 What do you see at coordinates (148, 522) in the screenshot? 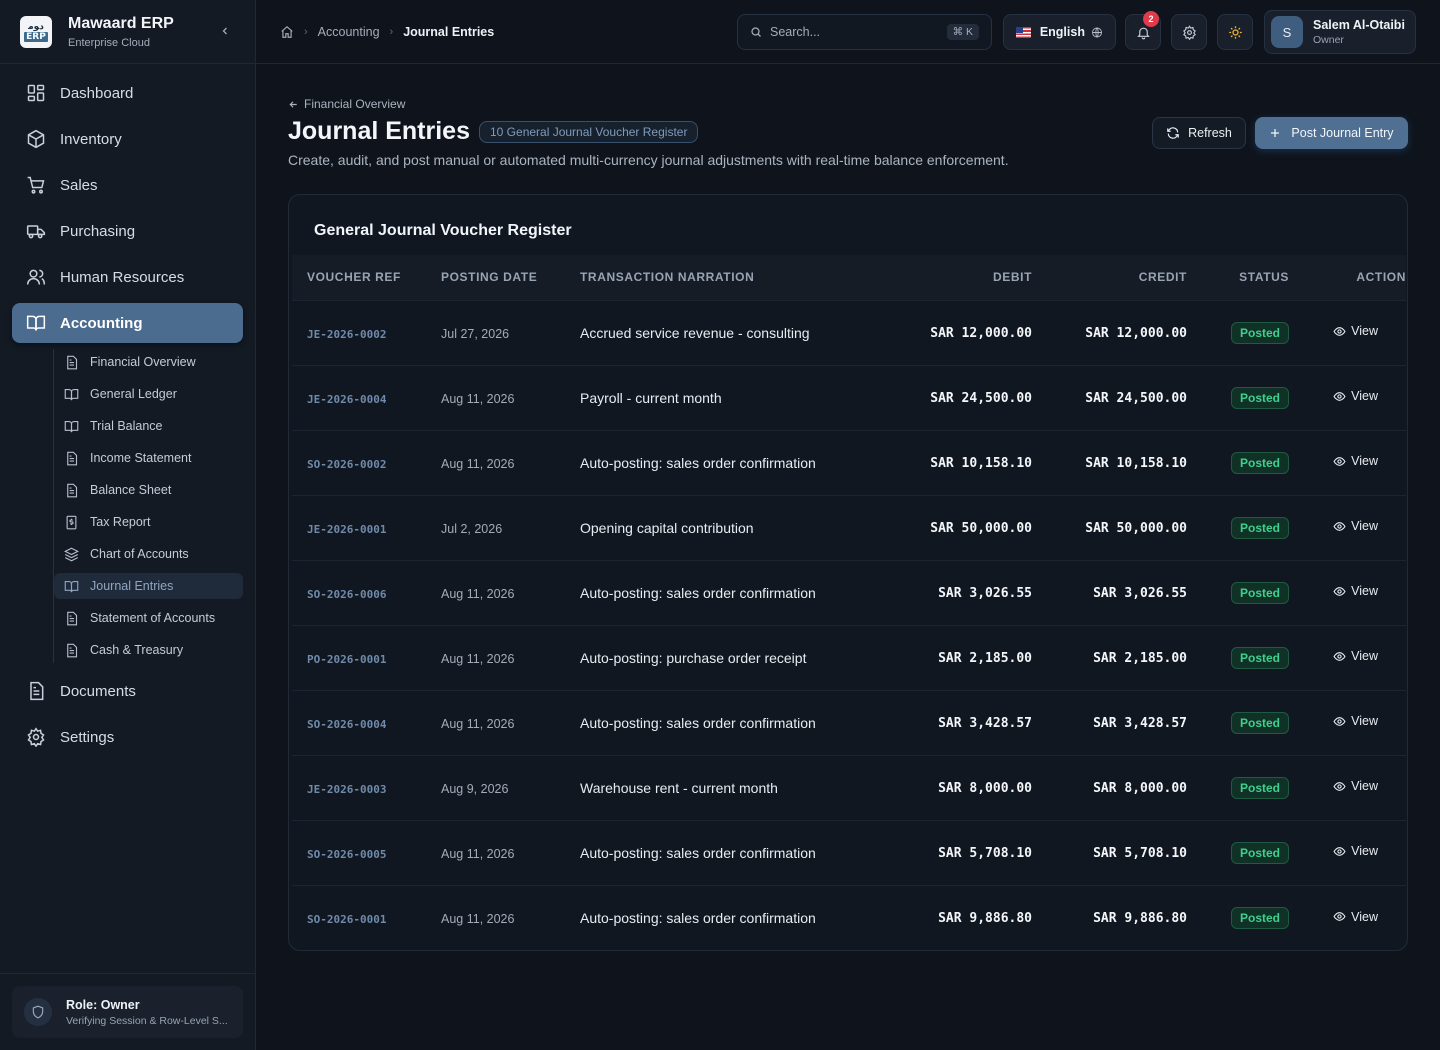
I see `subnav-item-tax-report: Tax Report` at bounding box center [148, 522].